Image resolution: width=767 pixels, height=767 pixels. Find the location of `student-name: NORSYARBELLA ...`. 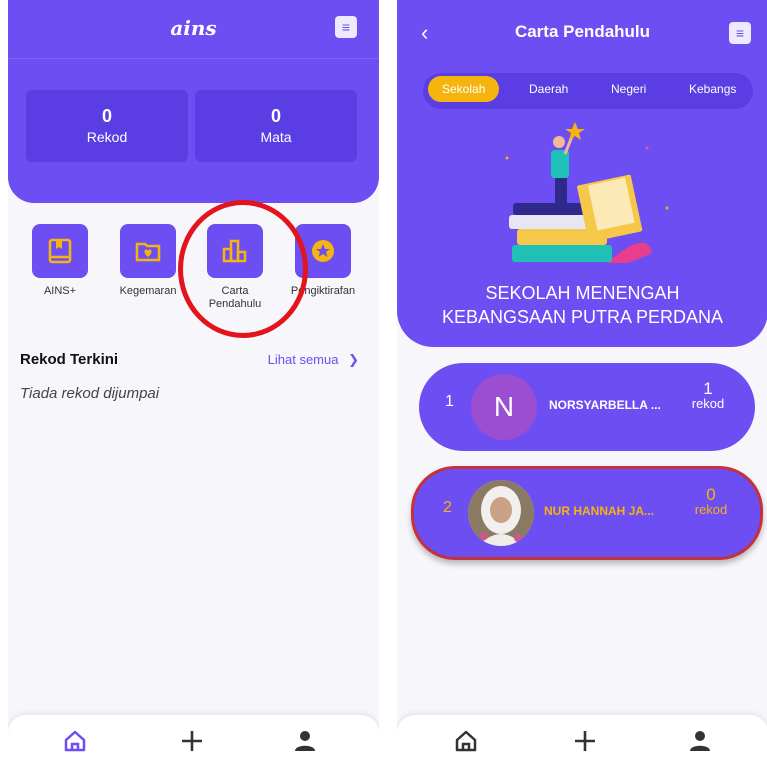

student-name: NORSYARBELLA ... is located at coordinates (605, 405).